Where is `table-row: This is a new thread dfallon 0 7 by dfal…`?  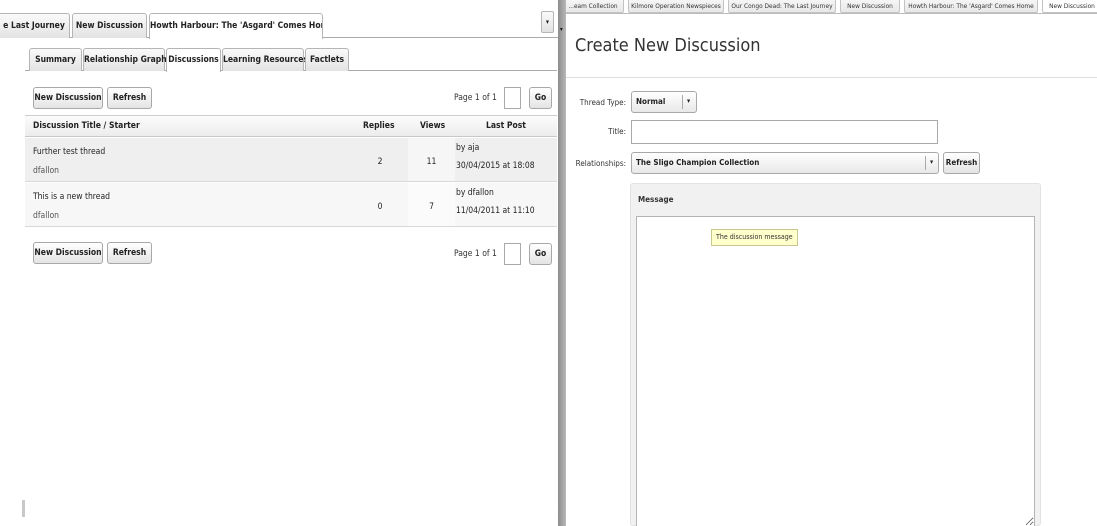
table-row: This is a new thread dfallon 0 7 by dfal… is located at coordinates (291, 205).